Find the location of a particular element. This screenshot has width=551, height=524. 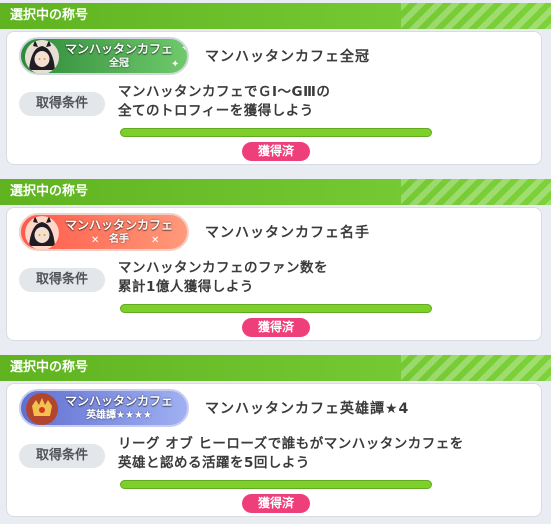

condition-line: 全てのトロフィーを獲得しよう is located at coordinates (216, 111).